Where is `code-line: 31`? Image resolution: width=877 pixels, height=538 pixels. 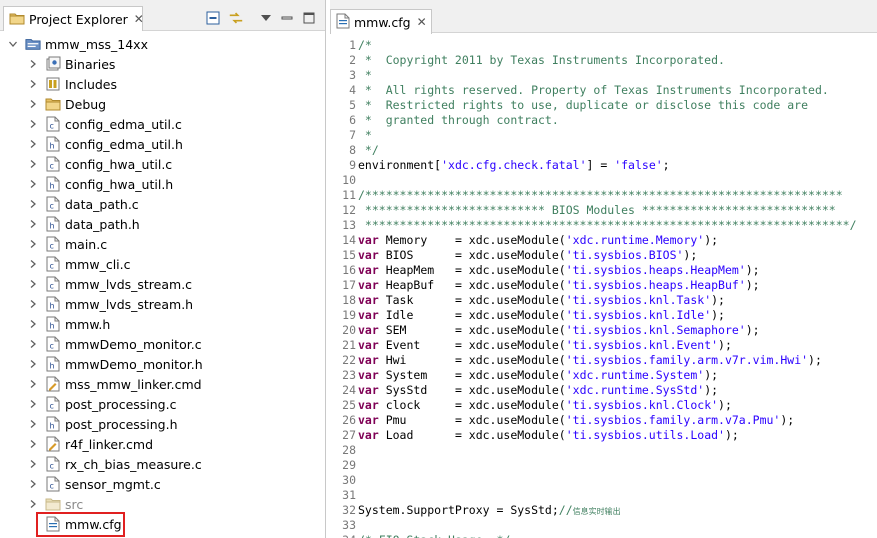
code-line: 31 is located at coordinates (344, 494).